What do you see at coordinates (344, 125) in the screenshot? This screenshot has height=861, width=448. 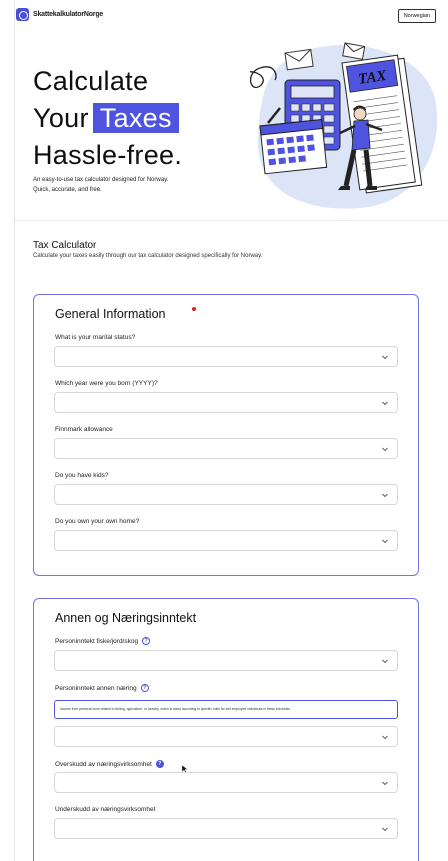 I see `tax-illustration: TAX` at bounding box center [344, 125].